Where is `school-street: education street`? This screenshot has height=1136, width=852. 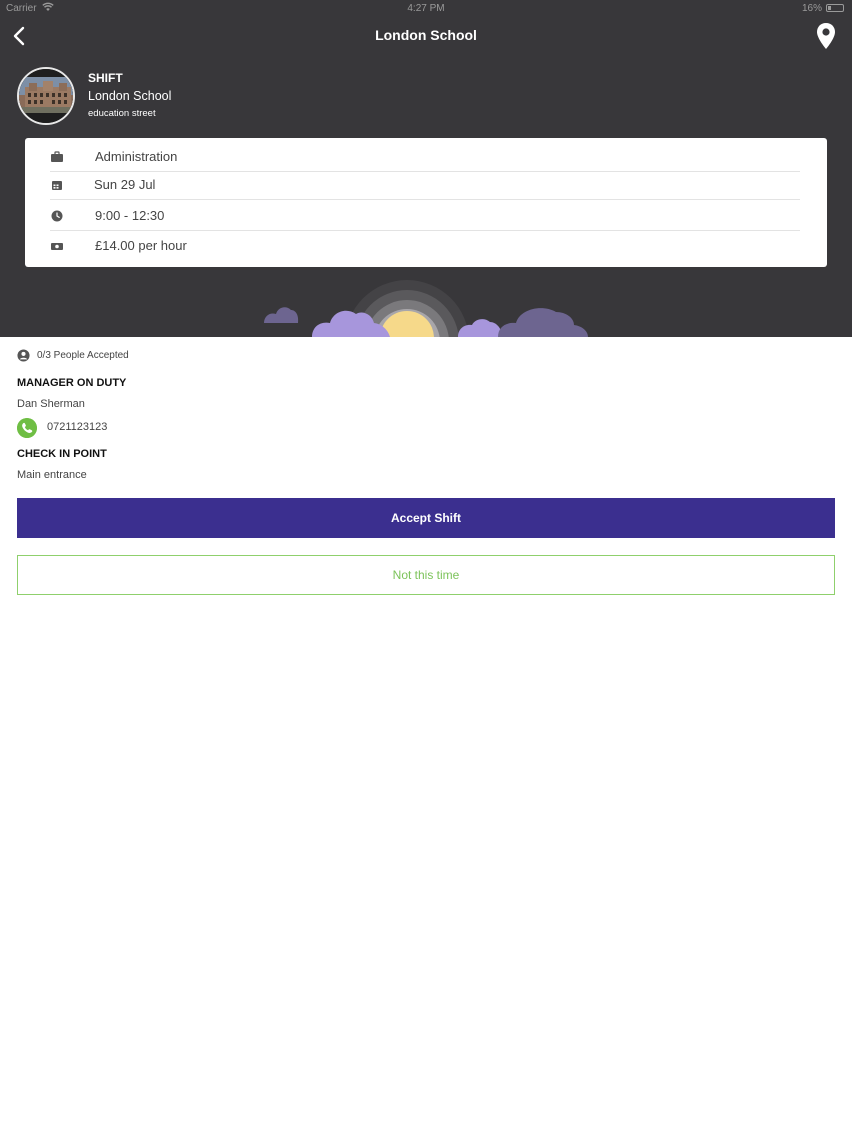 school-street: education street is located at coordinates (122, 113).